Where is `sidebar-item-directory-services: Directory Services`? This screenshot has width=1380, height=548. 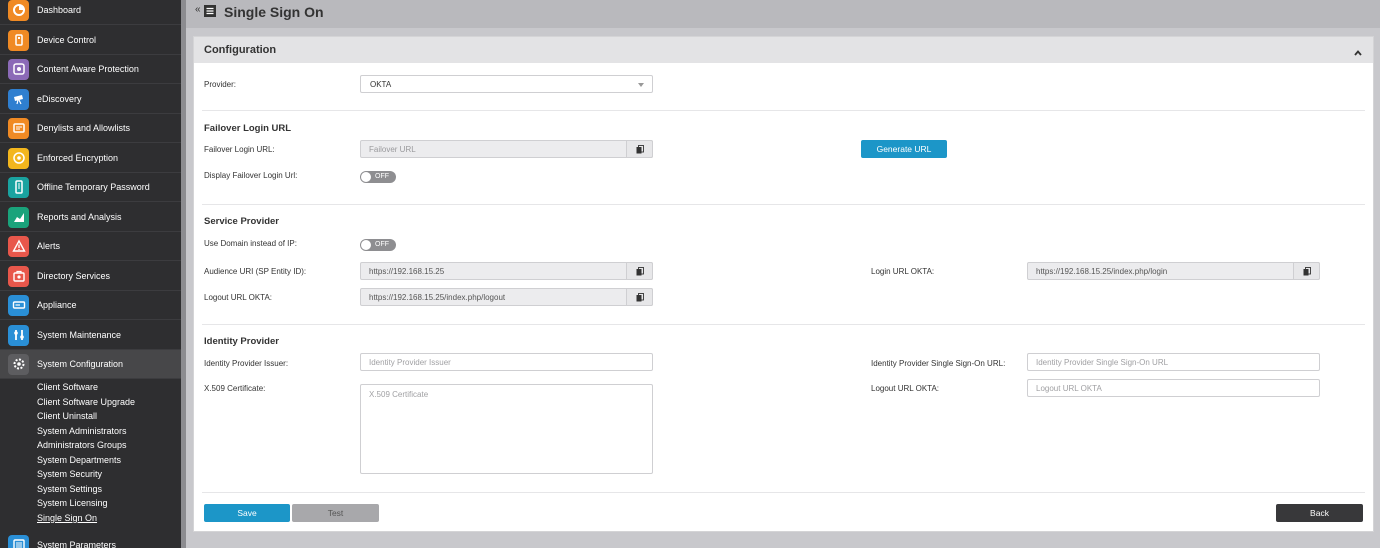
sidebar-item-directory-services: Directory Services is located at coordinates (90, 276).